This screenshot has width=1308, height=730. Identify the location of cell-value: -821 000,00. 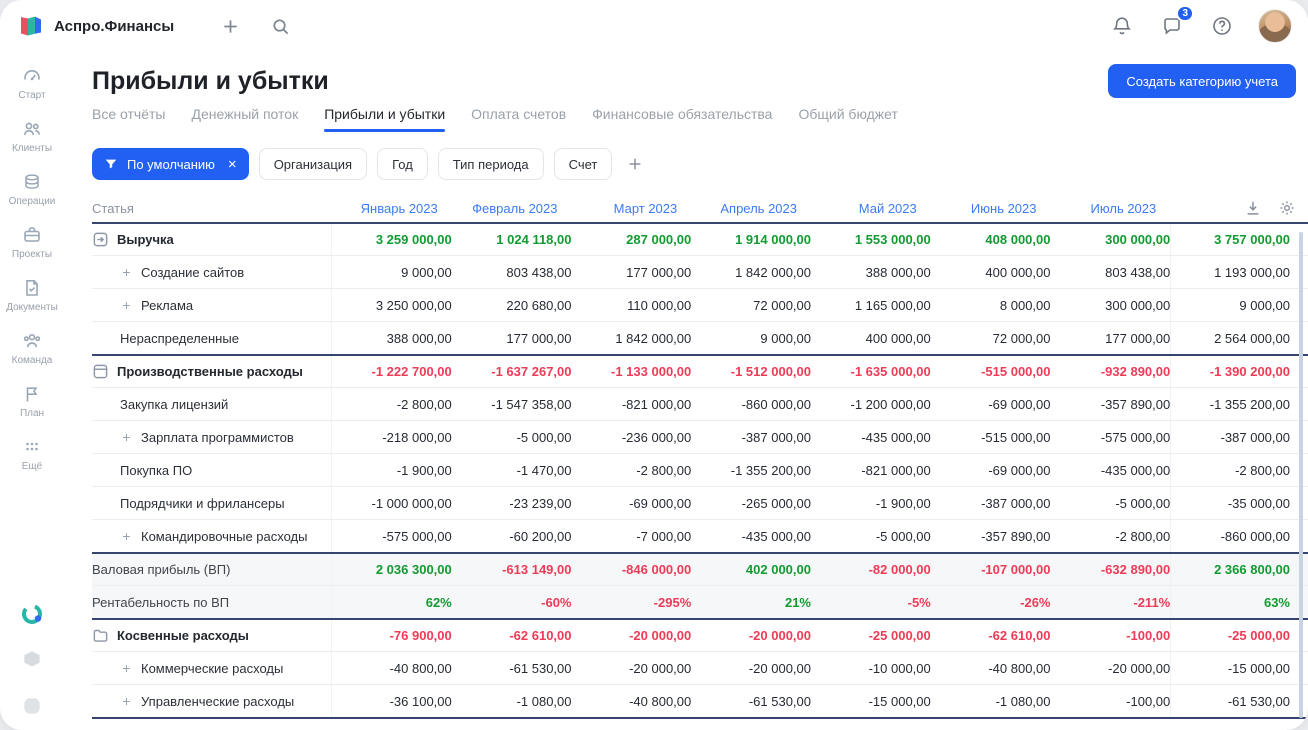
(656, 404).